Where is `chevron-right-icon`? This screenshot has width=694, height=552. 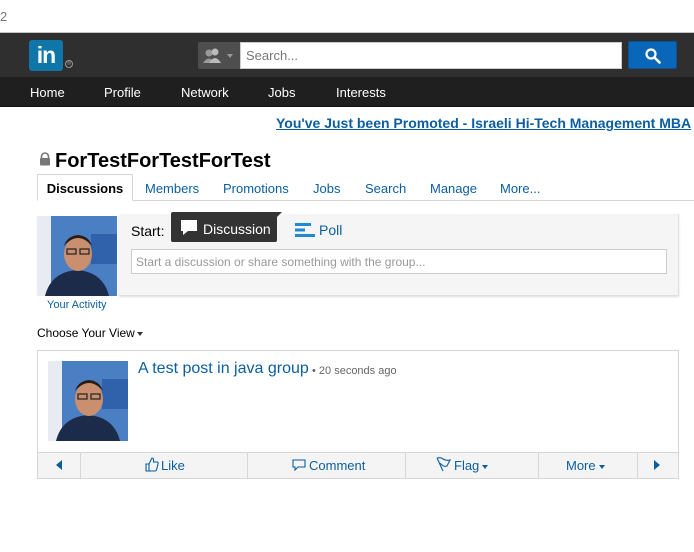 chevron-right-icon is located at coordinates (657, 465).